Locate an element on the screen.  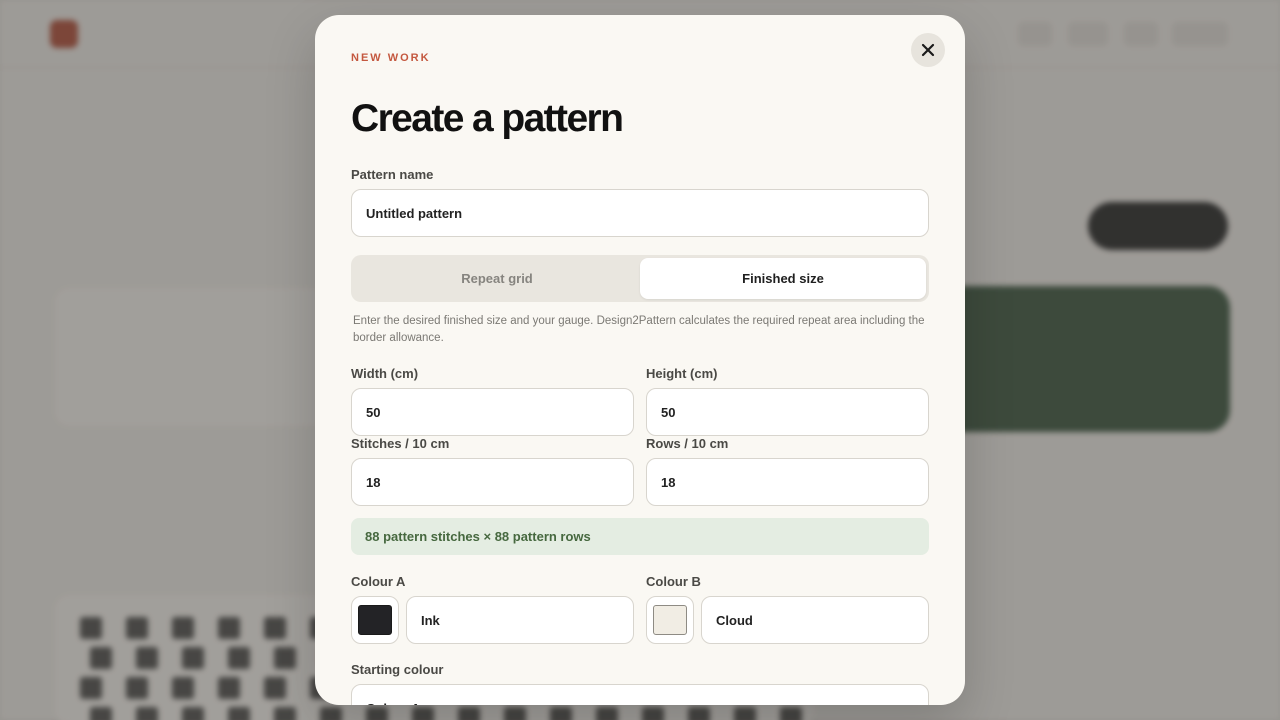
colour-b-label: Colour B is located at coordinates (673, 581).